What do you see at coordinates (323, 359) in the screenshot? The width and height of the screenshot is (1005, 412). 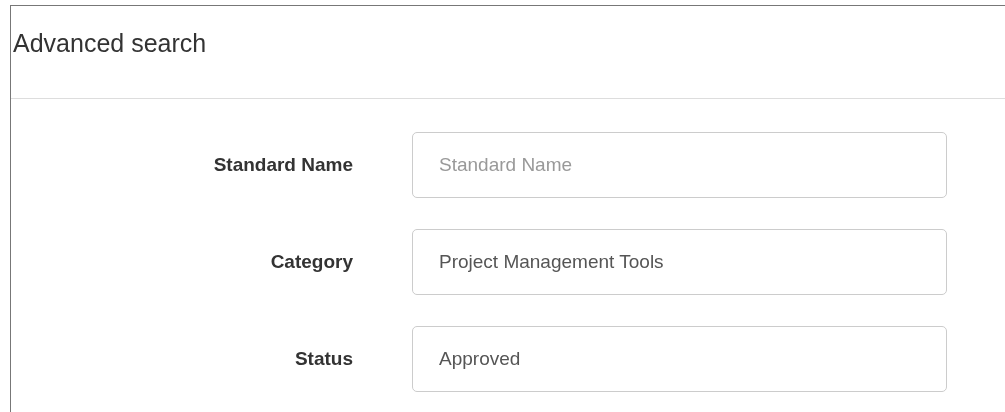 I see `field-label: Status` at bounding box center [323, 359].